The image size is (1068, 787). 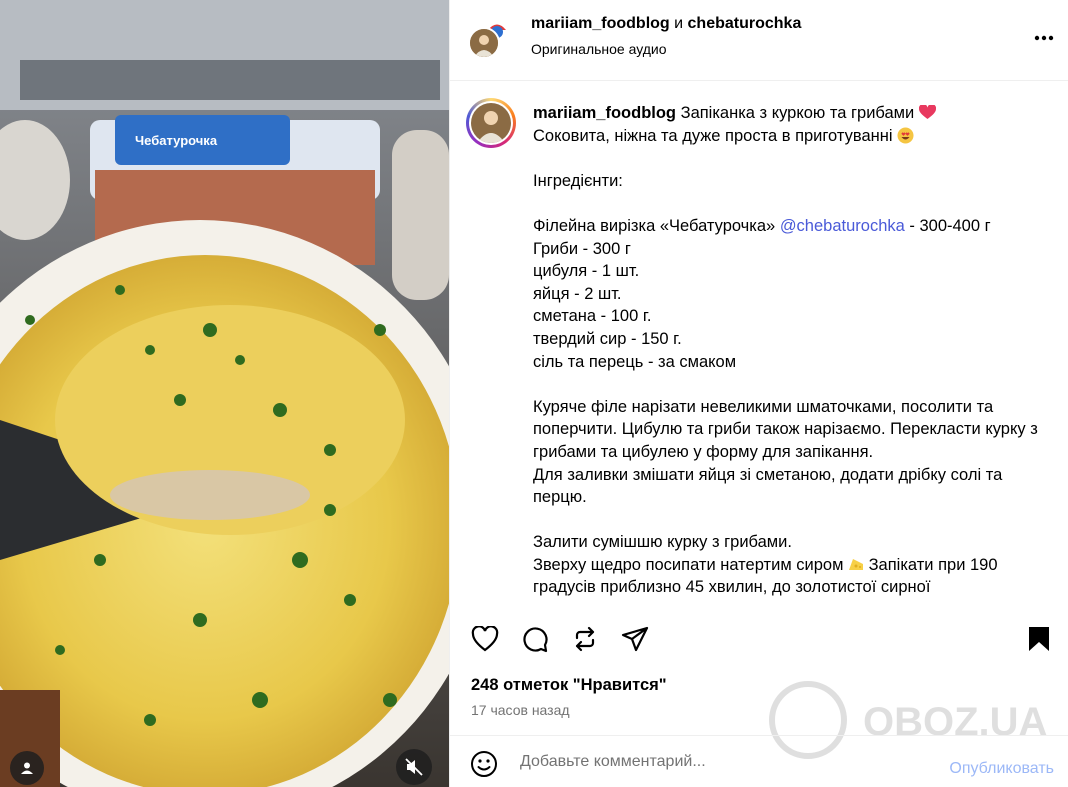 What do you see at coordinates (666, 49) in the screenshot?
I see `audio-link: Оригинальное аудио` at bounding box center [666, 49].